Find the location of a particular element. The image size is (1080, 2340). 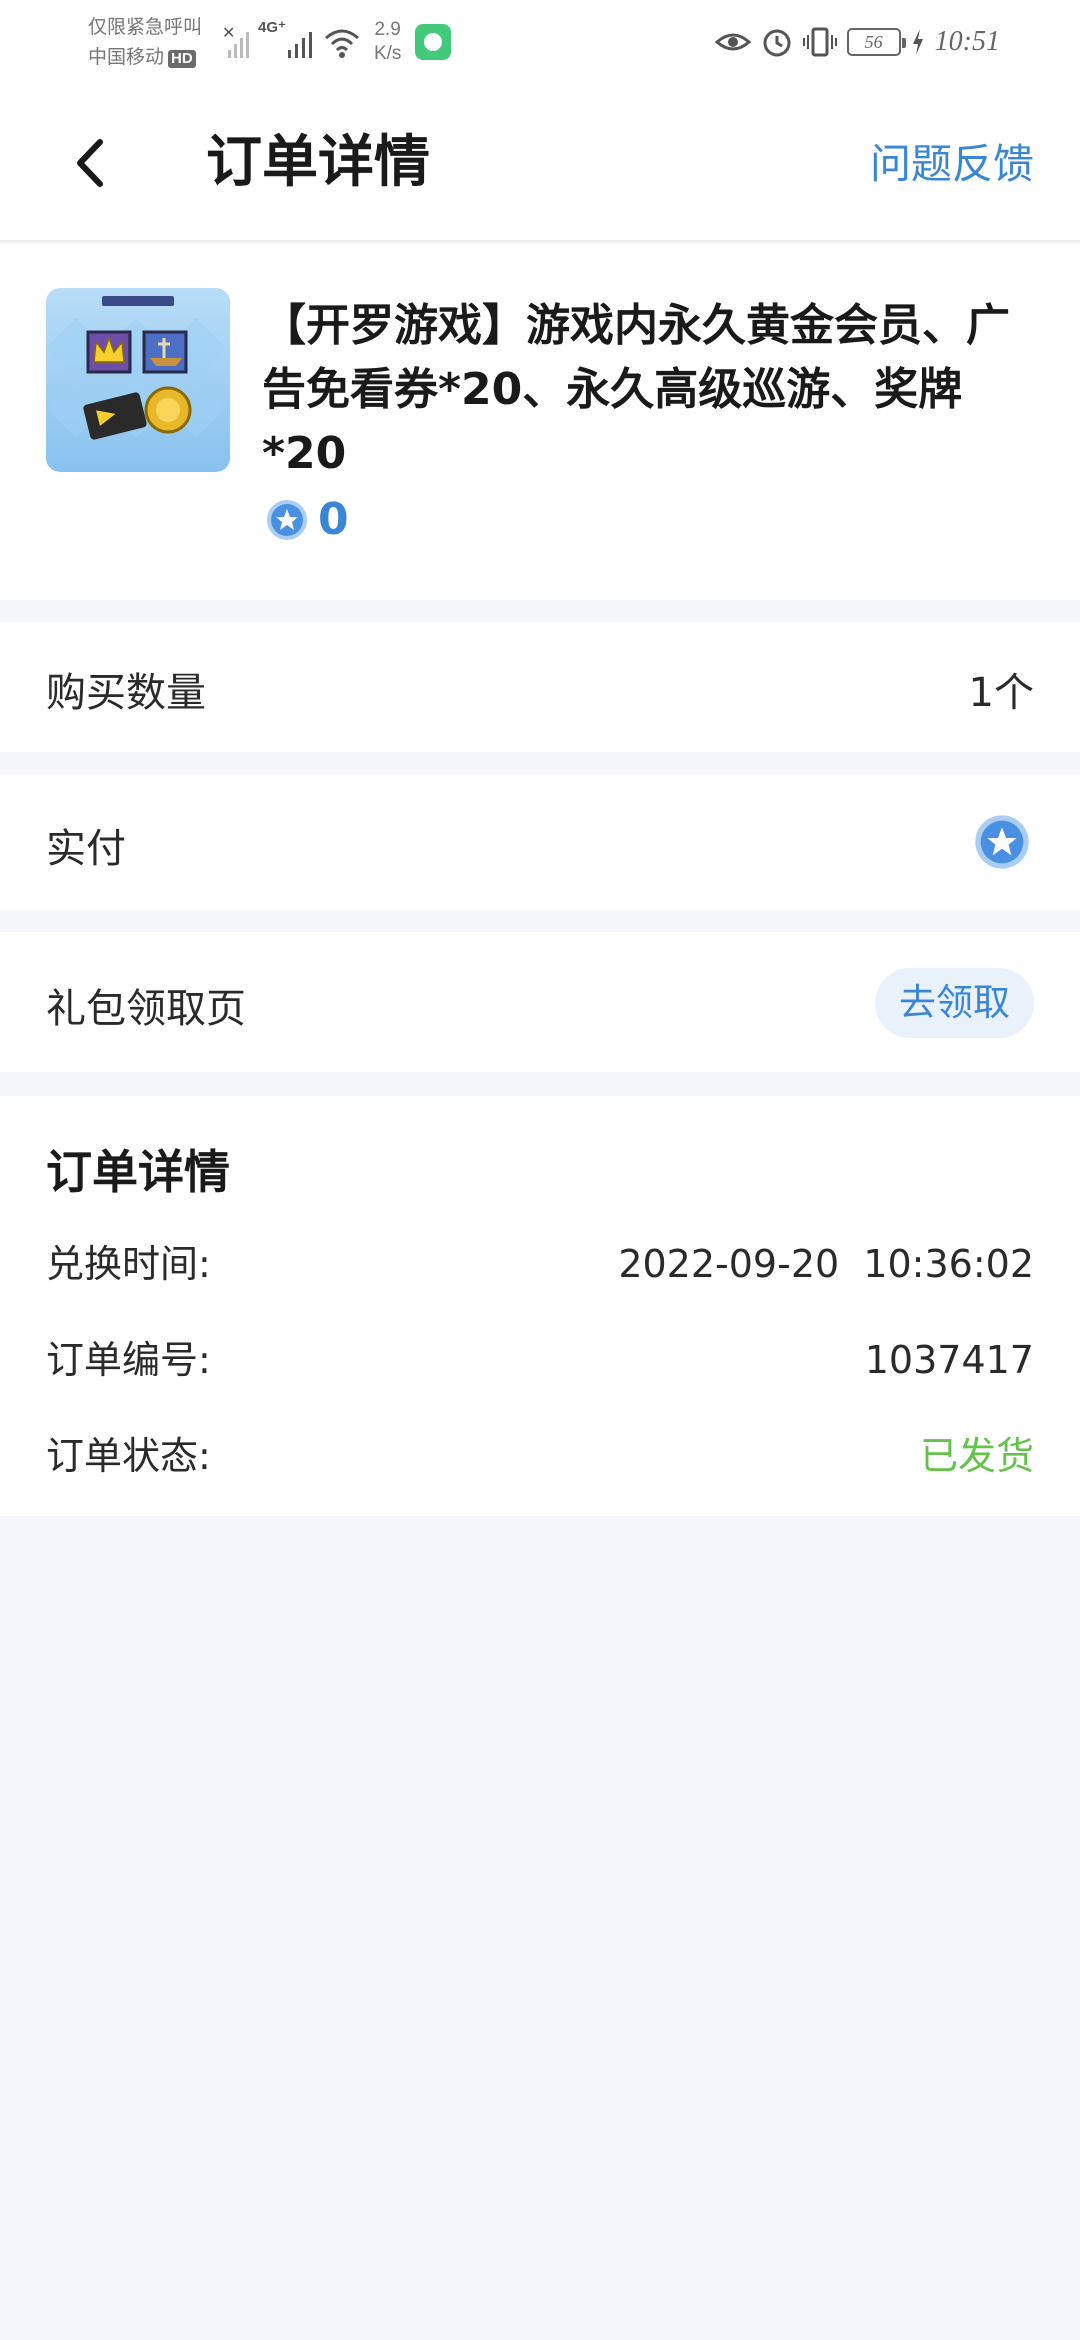

speed-value: 2.9 is located at coordinates (387, 29).